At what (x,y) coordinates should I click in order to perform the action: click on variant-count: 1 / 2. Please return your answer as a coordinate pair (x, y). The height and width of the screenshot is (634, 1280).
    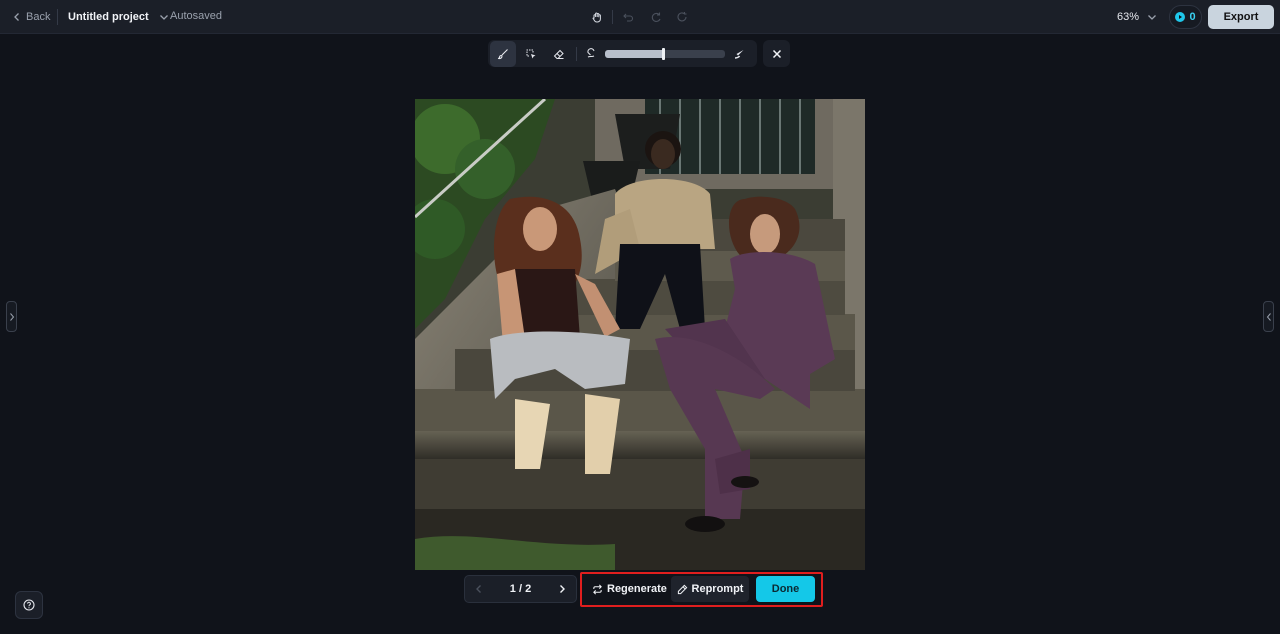
    Looking at the image, I should click on (520, 589).